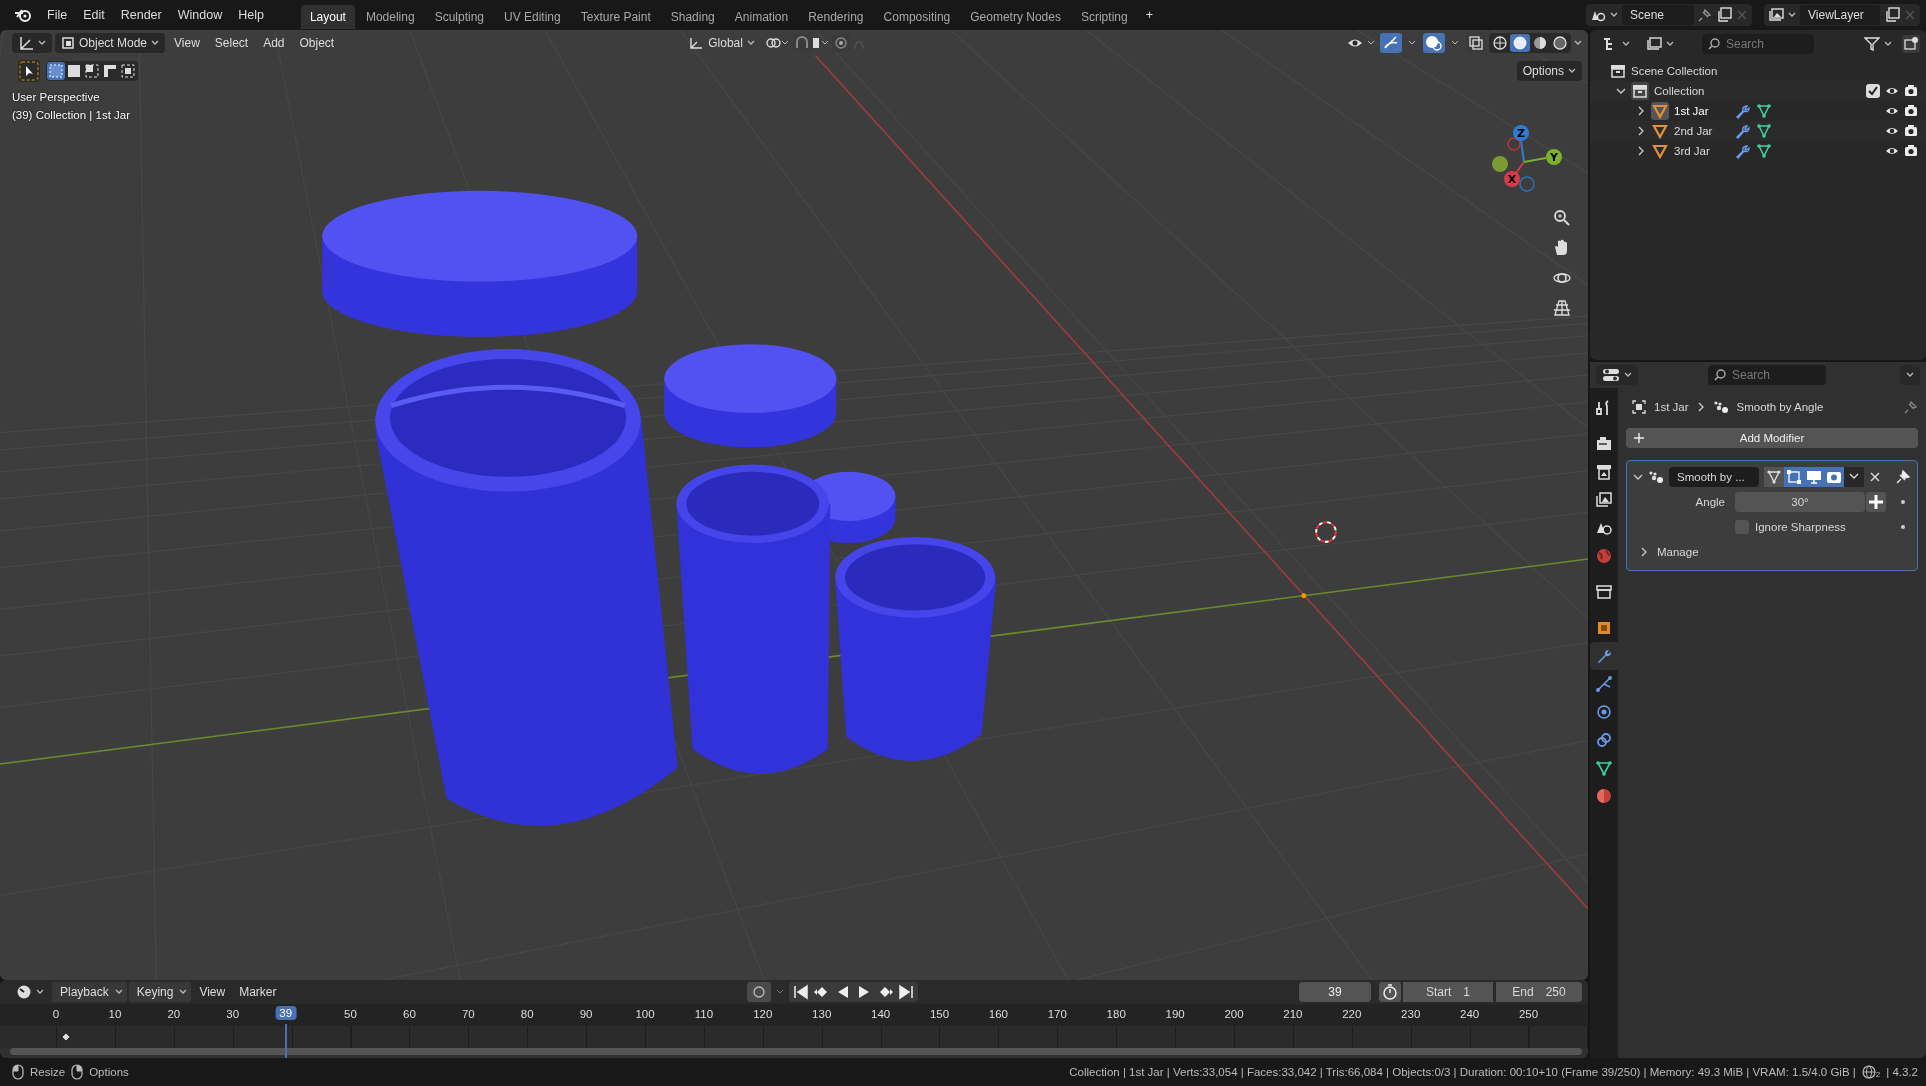 This screenshot has width=1926, height=1086. I want to click on particles-icon, so click(1604, 684).